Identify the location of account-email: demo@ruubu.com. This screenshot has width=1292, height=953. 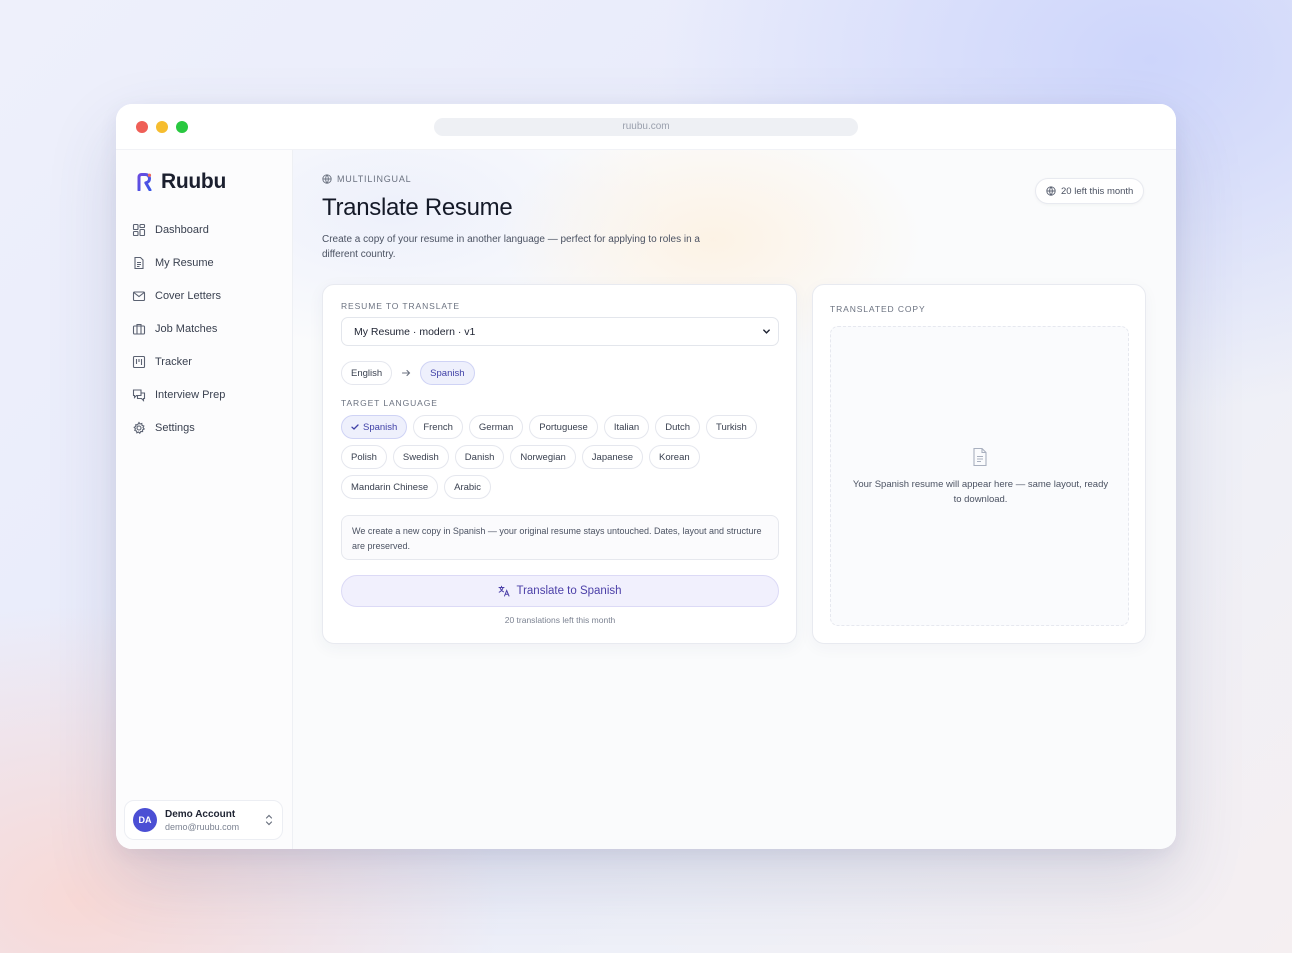
(202, 826).